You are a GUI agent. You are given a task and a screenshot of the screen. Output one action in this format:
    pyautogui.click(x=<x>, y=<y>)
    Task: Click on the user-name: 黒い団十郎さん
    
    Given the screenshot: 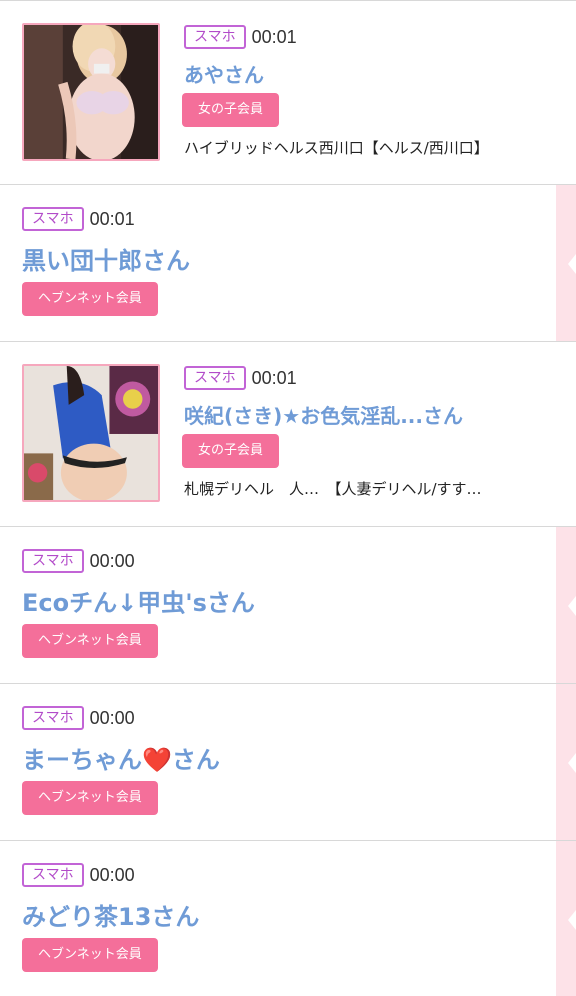 What is the action you would take?
    pyautogui.click(x=106, y=258)
    